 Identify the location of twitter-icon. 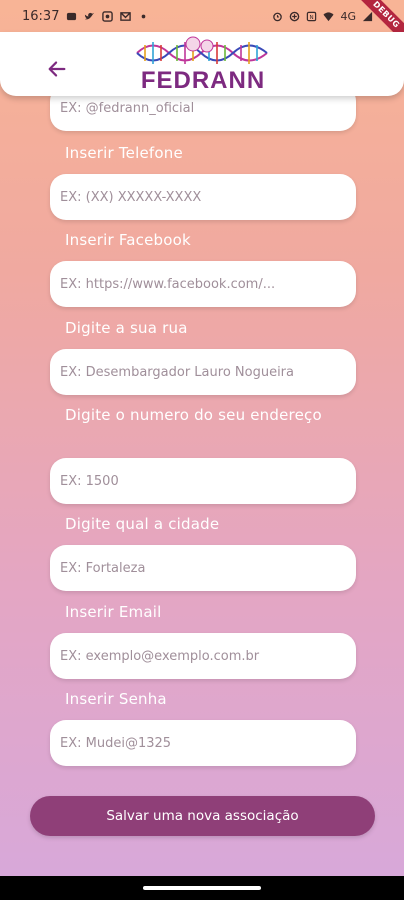
(90, 15).